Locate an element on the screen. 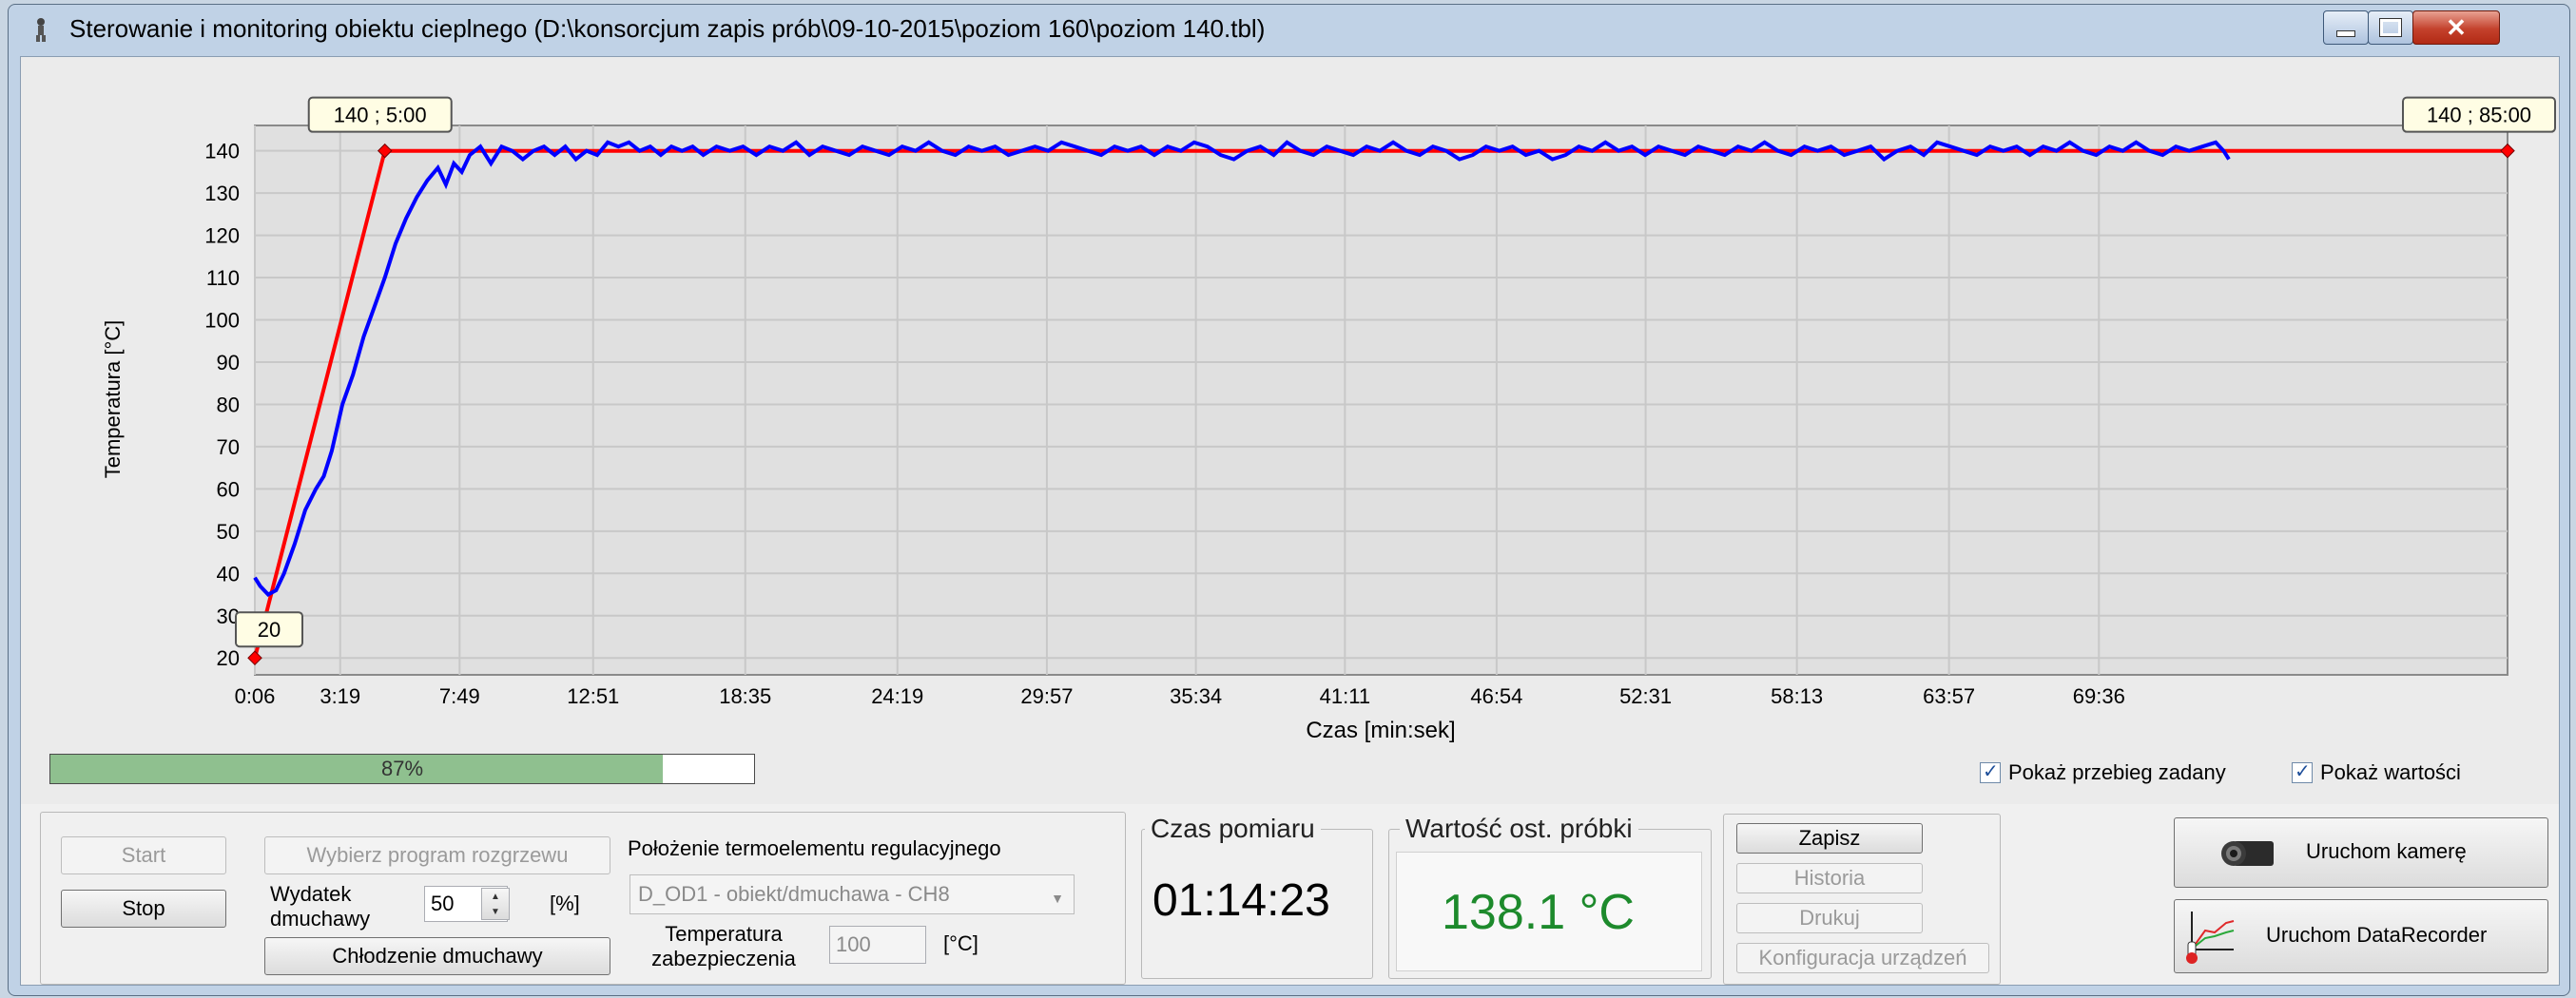 The image size is (2576, 998). datarecorder-icon is located at coordinates (2210, 938).